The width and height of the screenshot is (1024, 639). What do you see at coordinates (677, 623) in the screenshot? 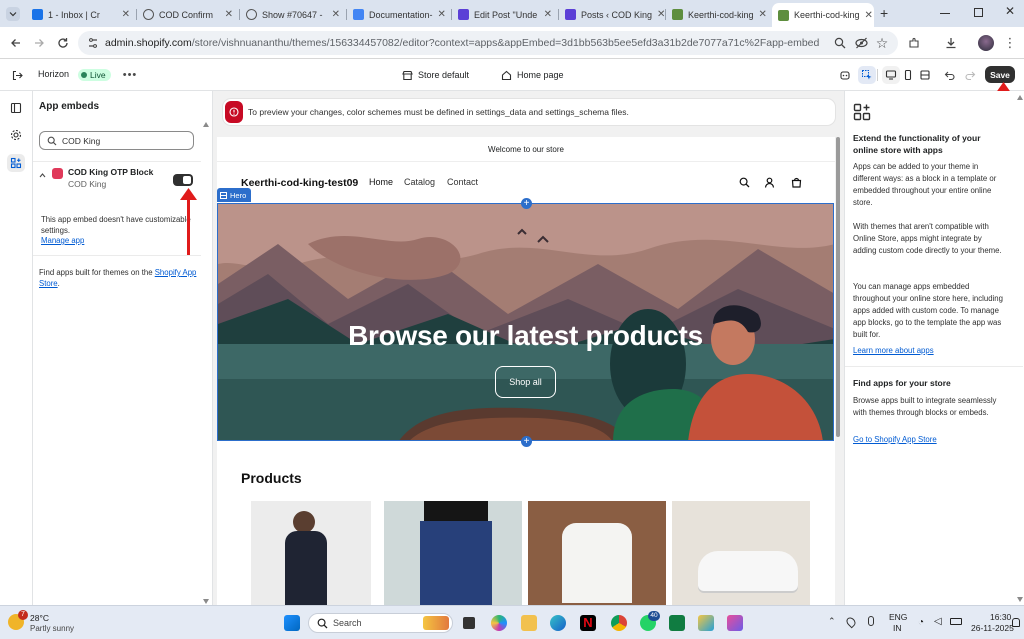
I see `excel-icon` at bounding box center [677, 623].